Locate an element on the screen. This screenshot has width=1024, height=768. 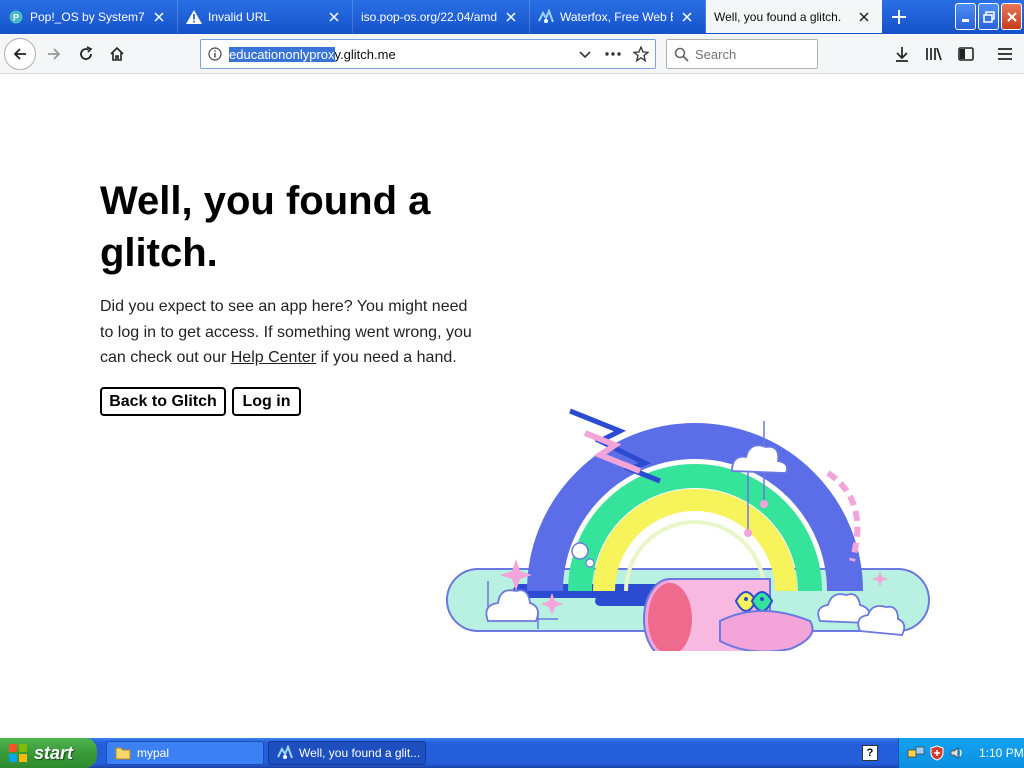
reload-icon is located at coordinates (86, 53).